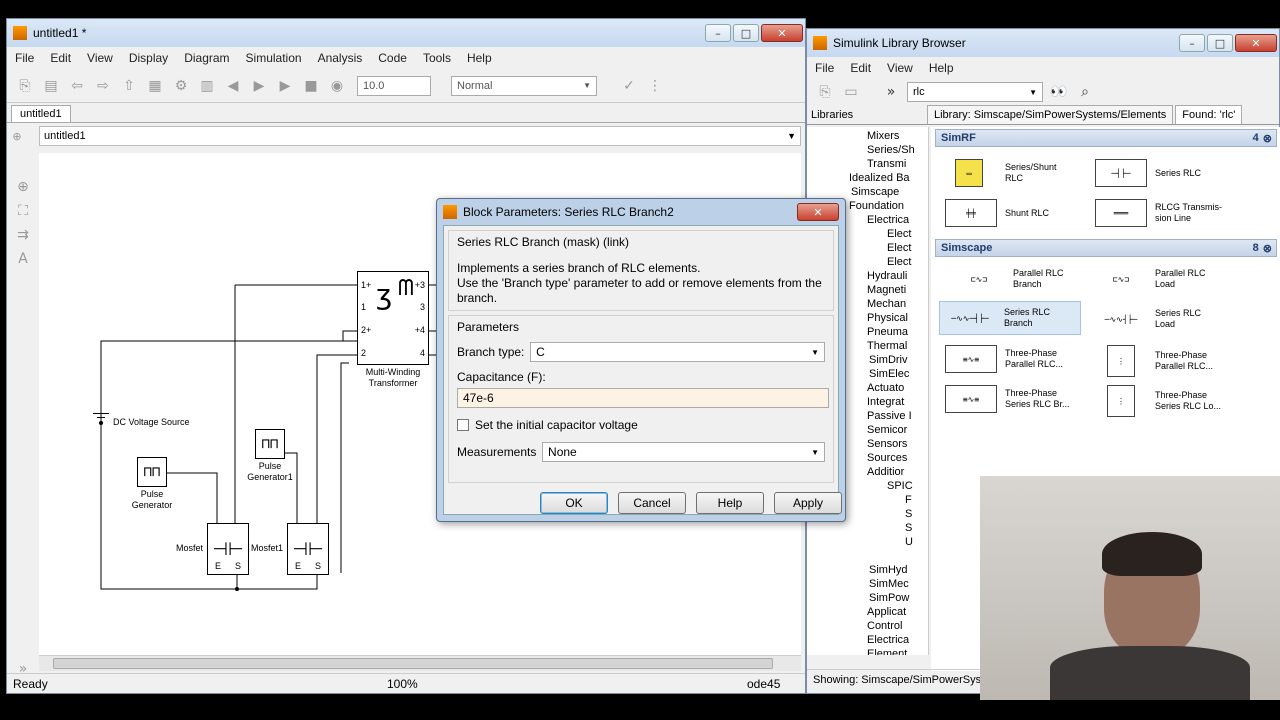 Image resolution: width=1280 pixels, height=720 pixels. Describe the element at coordinates (851, 92) in the screenshot. I see `open-folder-icon: ▭` at that location.